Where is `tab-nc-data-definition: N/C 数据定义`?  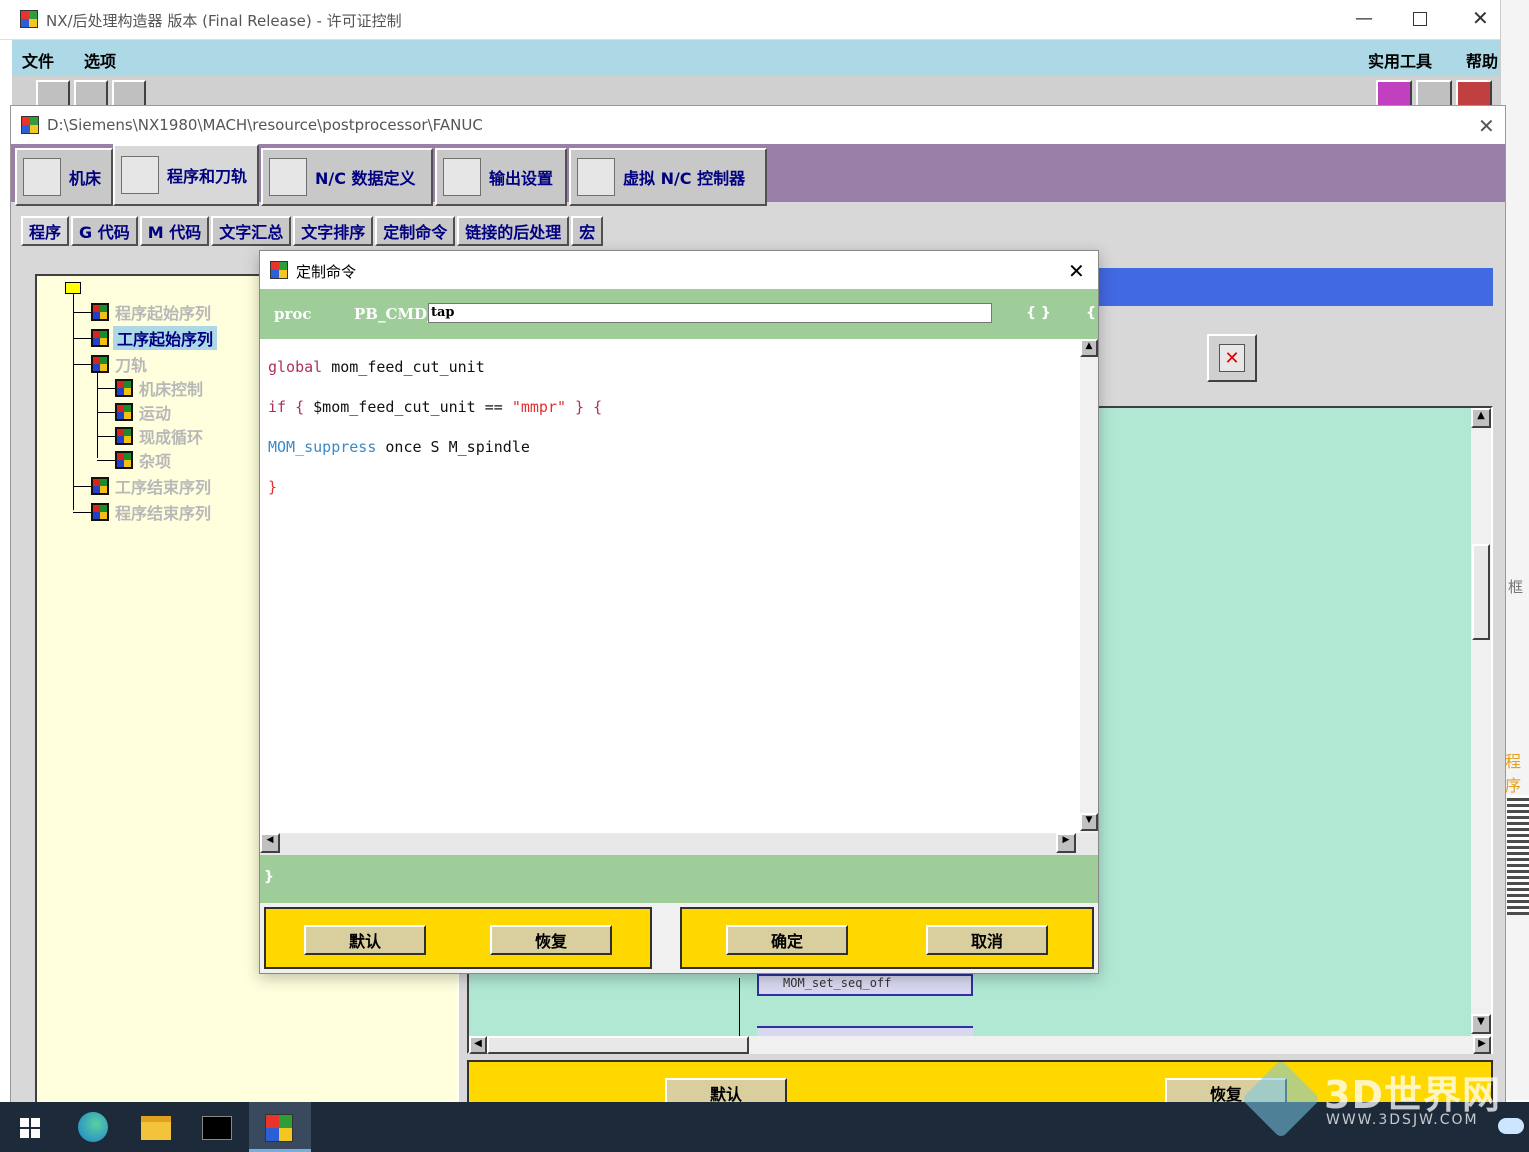 tab-nc-data-definition: N/C 数据定义 is located at coordinates (347, 177).